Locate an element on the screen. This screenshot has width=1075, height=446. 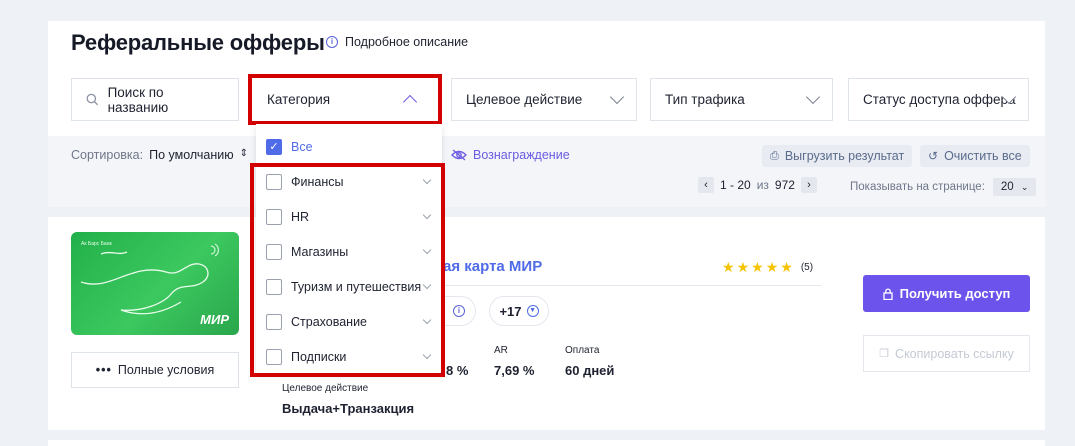
category-highlight-frame is located at coordinates (345, 99).